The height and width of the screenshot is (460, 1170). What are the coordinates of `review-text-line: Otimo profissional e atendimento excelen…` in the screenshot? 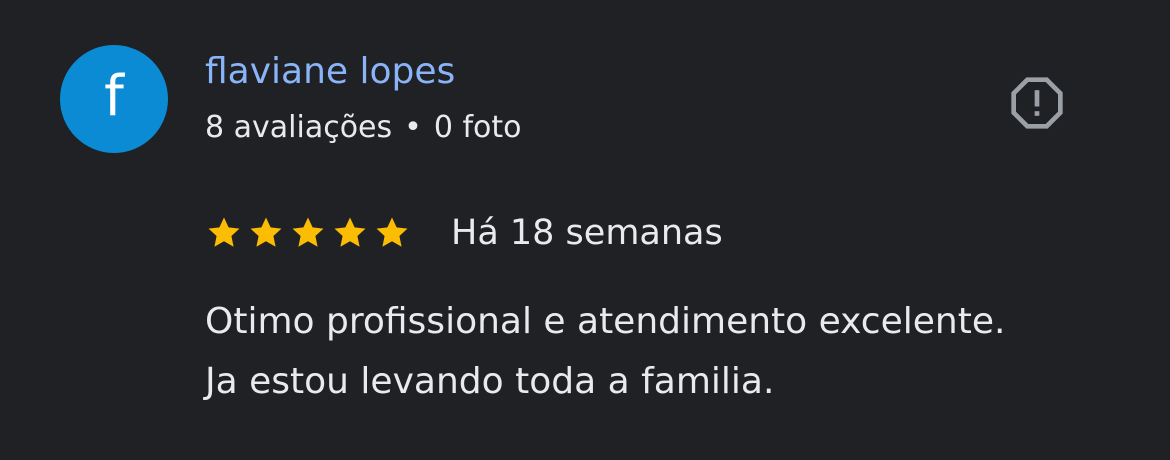 It's located at (605, 321).